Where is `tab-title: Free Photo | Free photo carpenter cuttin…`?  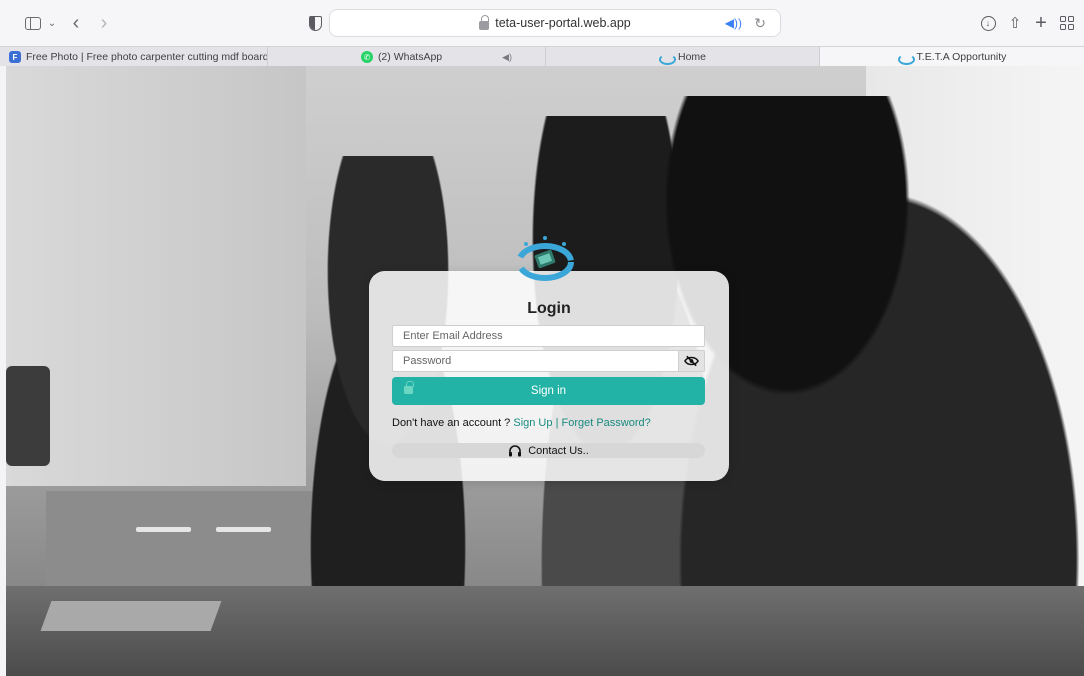 tab-title: Free Photo | Free photo carpenter cuttin… is located at coordinates (147, 57).